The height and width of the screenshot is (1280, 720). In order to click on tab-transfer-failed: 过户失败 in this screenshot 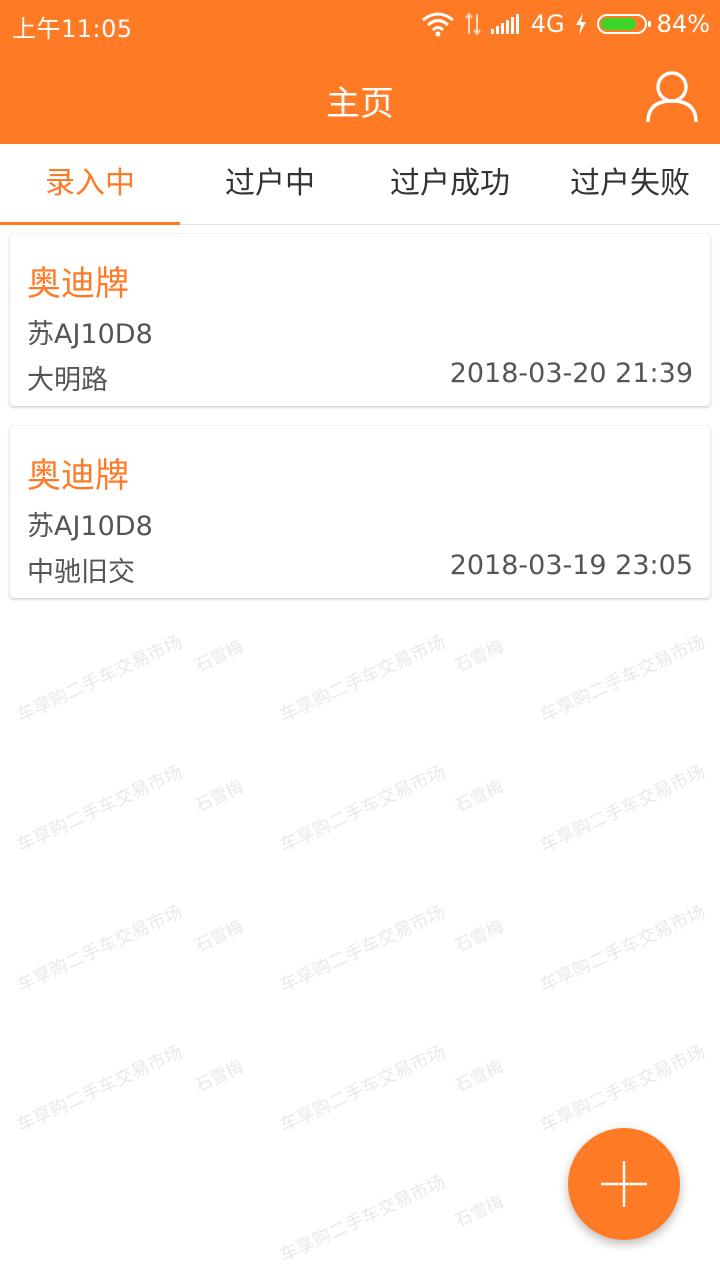, I will do `click(630, 184)`.